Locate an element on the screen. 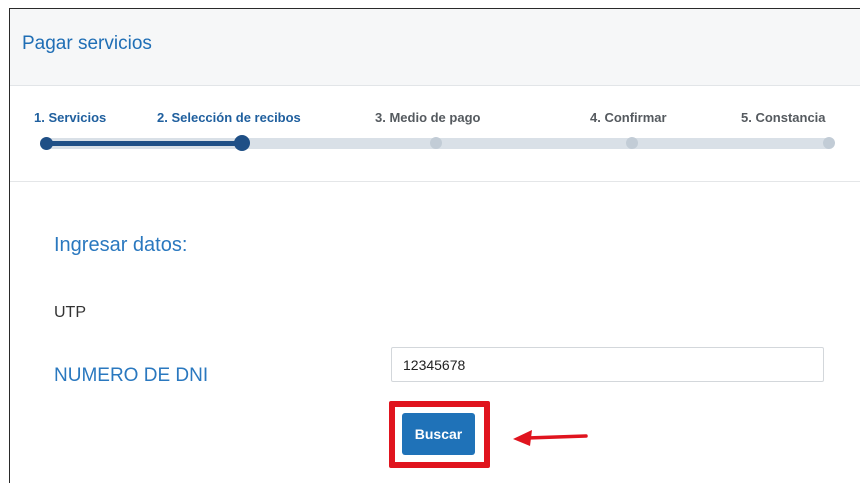  page-title: Pagar servicios is located at coordinates (87, 43).